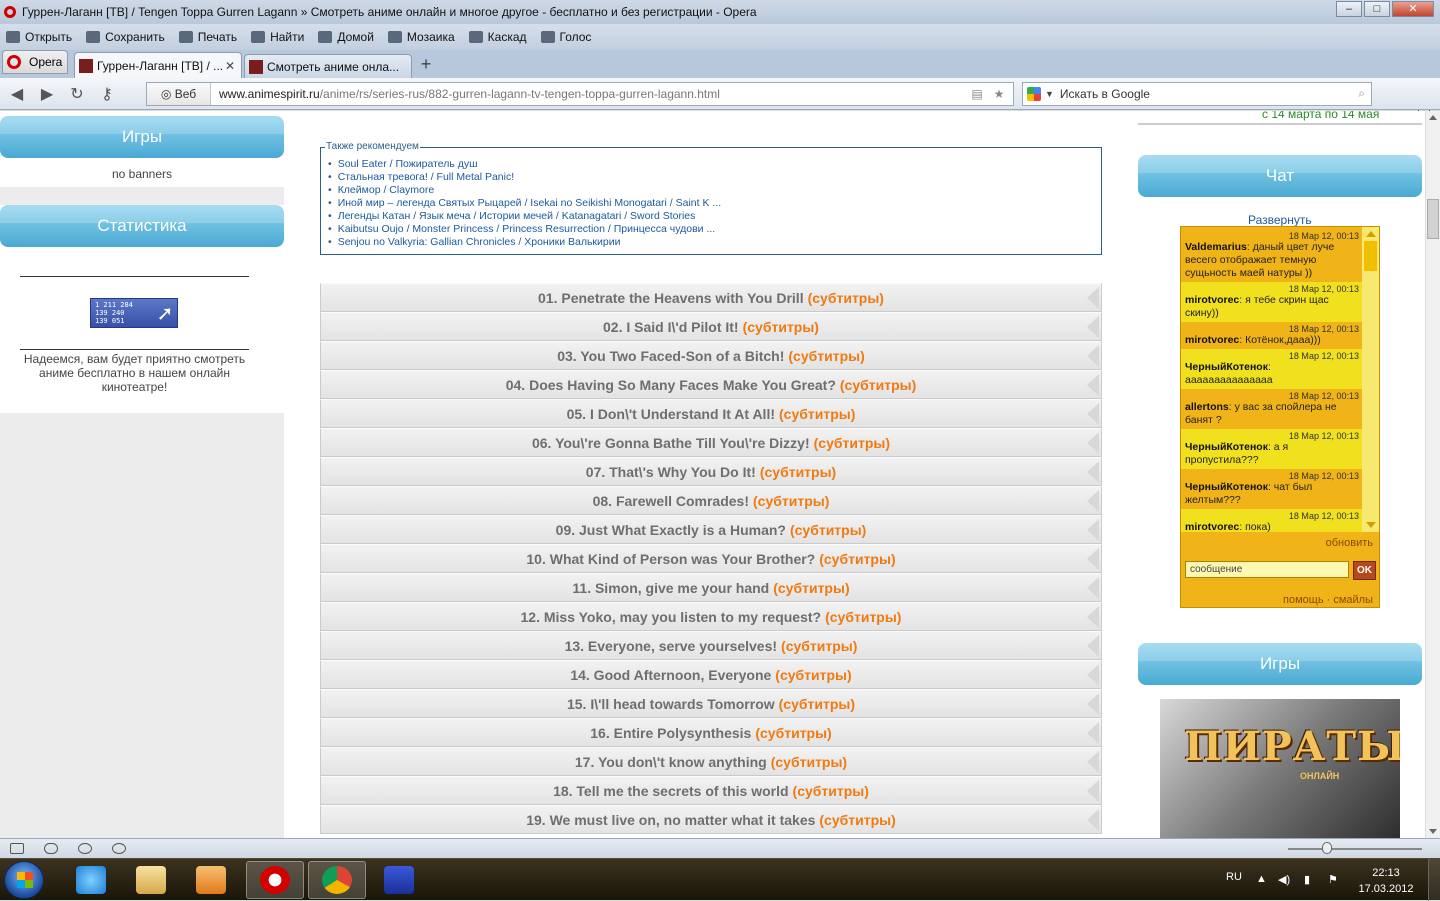 The height and width of the screenshot is (901, 1440). What do you see at coordinates (1413, 9) in the screenshot?
I see `close-window-button: ✕` at bounding box center [1413, 9].